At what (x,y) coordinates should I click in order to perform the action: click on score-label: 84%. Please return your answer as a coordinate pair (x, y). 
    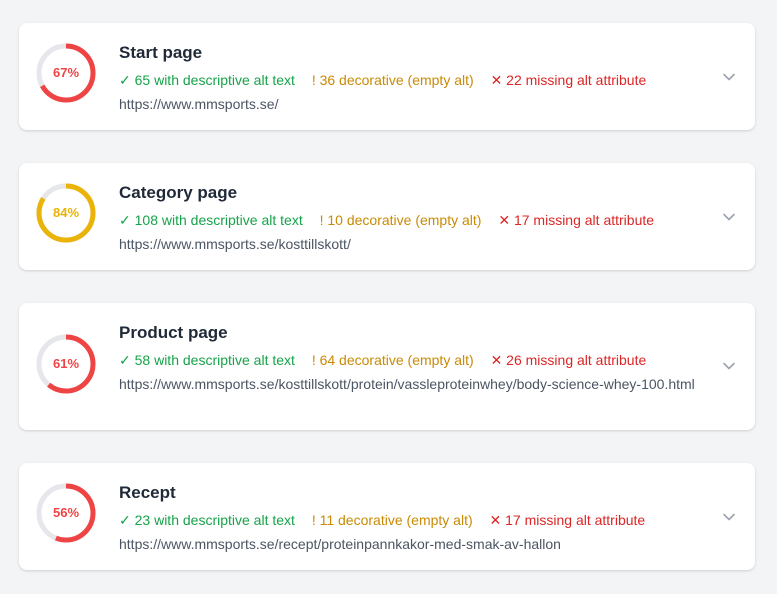
    Looking at the image, I should click on (66, 212).